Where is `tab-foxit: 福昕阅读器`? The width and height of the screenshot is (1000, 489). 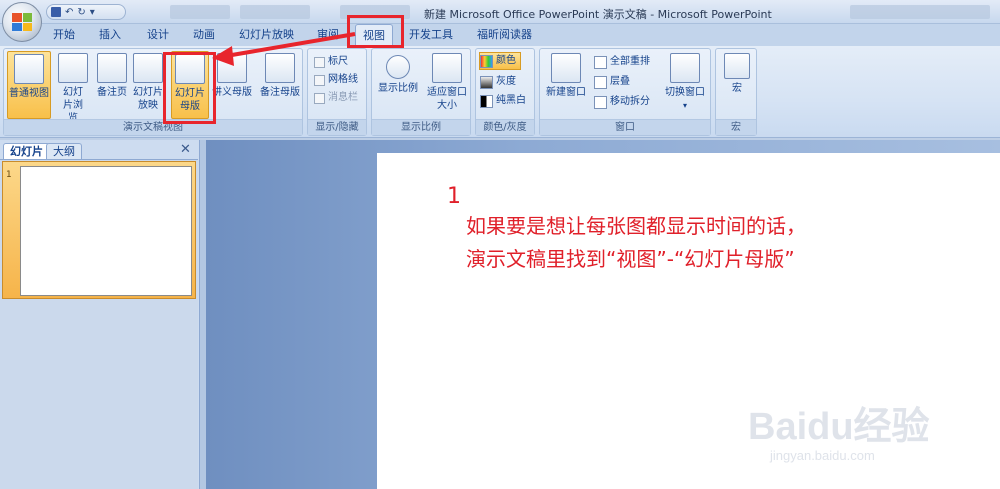 tab-foxit: 福昕阅读器 is located at coordinates (504, 34).